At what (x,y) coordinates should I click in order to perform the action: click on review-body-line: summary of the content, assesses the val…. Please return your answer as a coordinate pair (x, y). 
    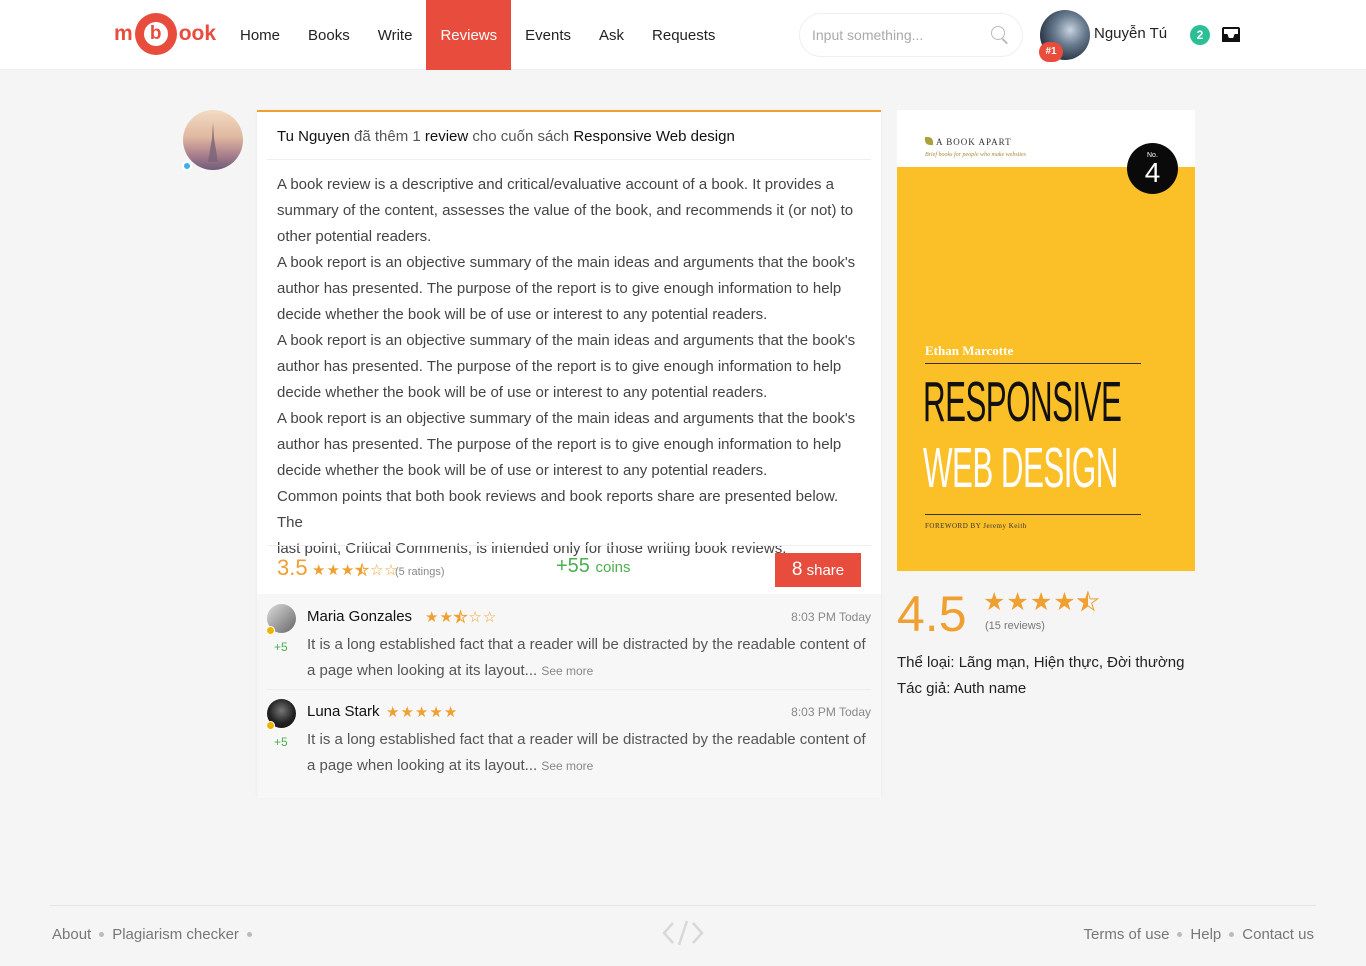
    Looking at the image, I should click on (565, 210).